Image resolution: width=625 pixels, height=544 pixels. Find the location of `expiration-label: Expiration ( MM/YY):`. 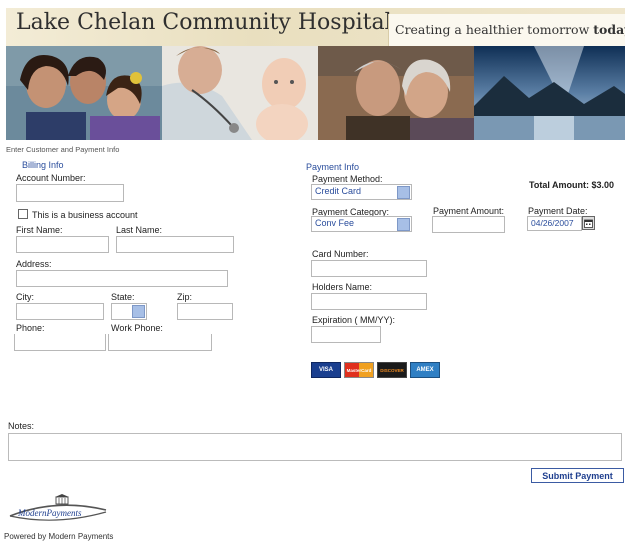

expiration-label: Expiration ( MM/YY): is located at coordinates (354, 320).